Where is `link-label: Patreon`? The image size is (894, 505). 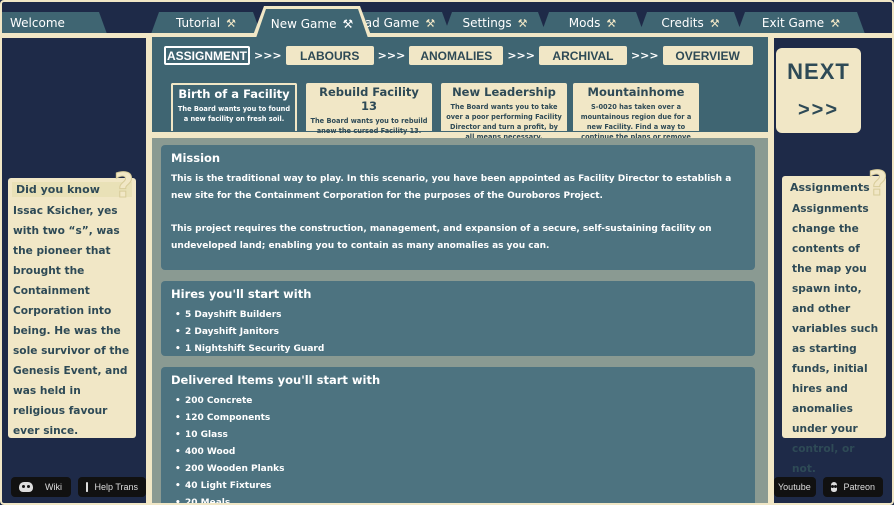
link-label: Patreon is located at coordinates (859, 487).